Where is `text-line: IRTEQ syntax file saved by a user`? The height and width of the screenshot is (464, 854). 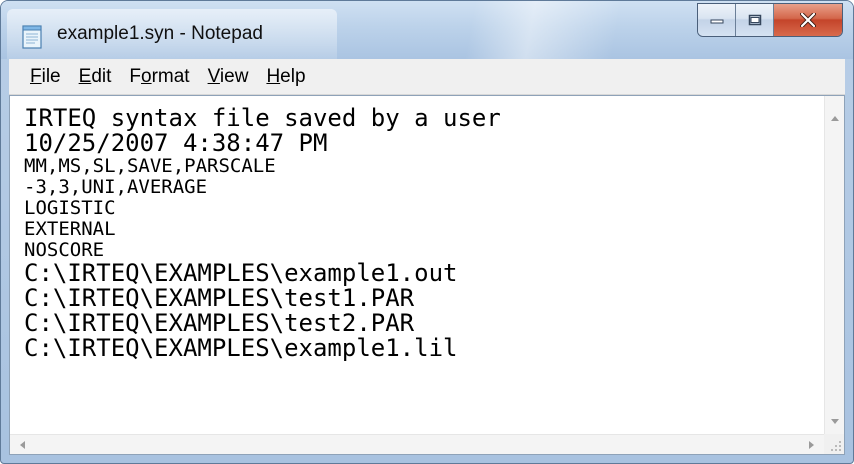
text-line: IRTEQ syntax file saved by a user is located at coordinates (262, 118).